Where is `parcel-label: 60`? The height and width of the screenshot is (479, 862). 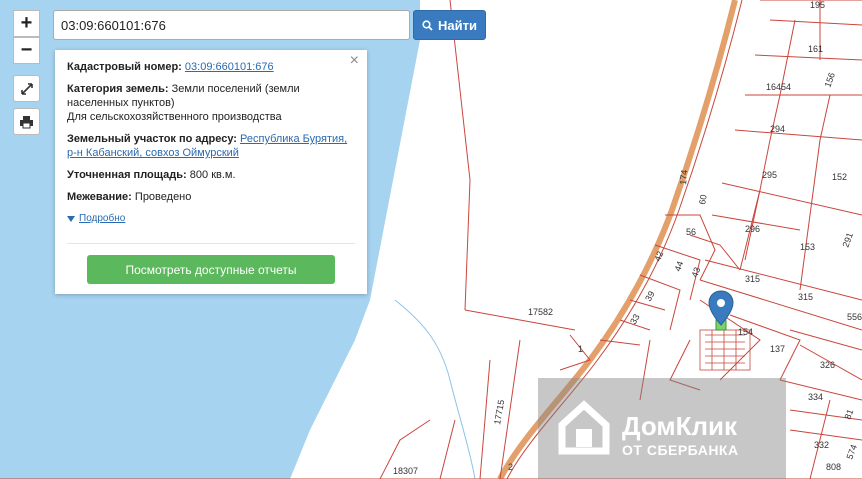
parcel-label: 60 is located at coordinates (703, 200).